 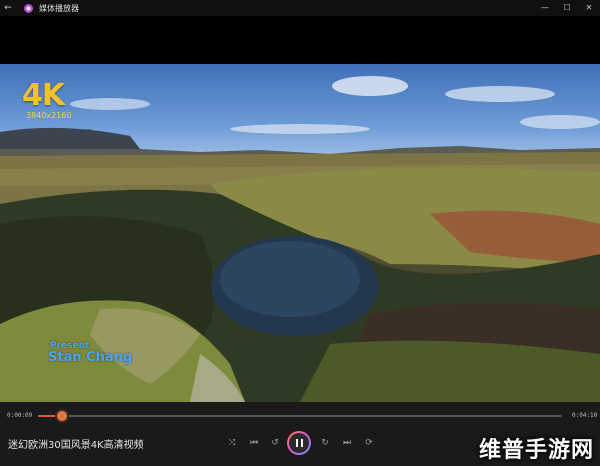 I want to click on minimize-button: —, so click(x=545, y=8).